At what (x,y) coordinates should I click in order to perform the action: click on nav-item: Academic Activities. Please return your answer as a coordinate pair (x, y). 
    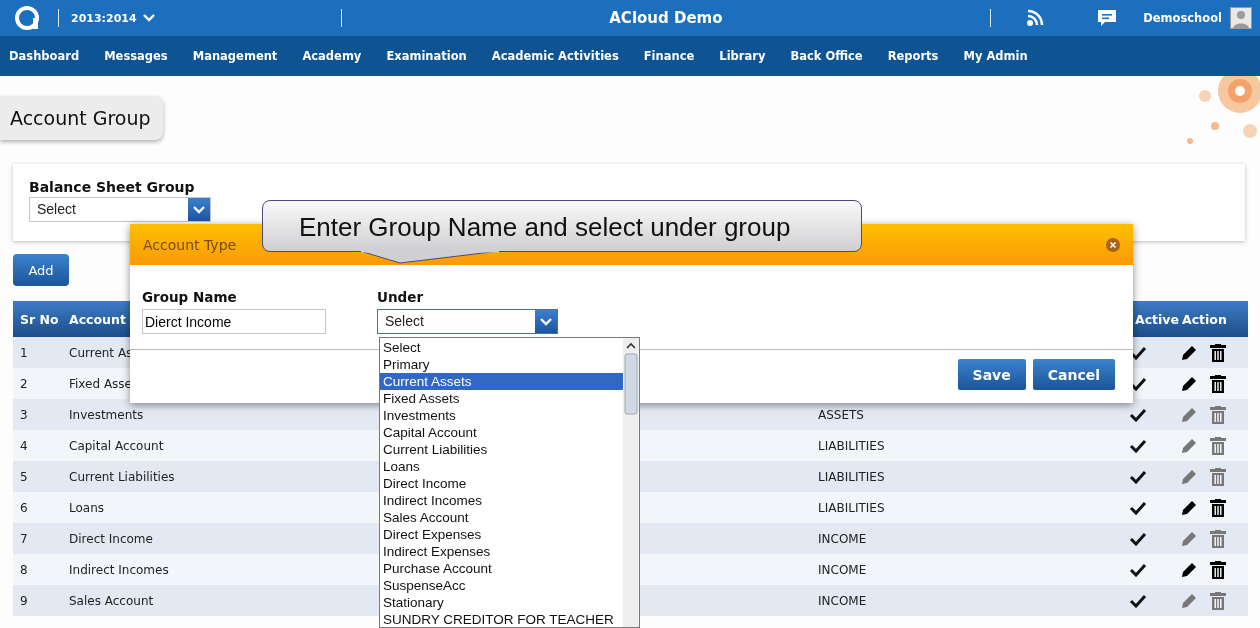
    Looking at the image, I should click on (555, 56).